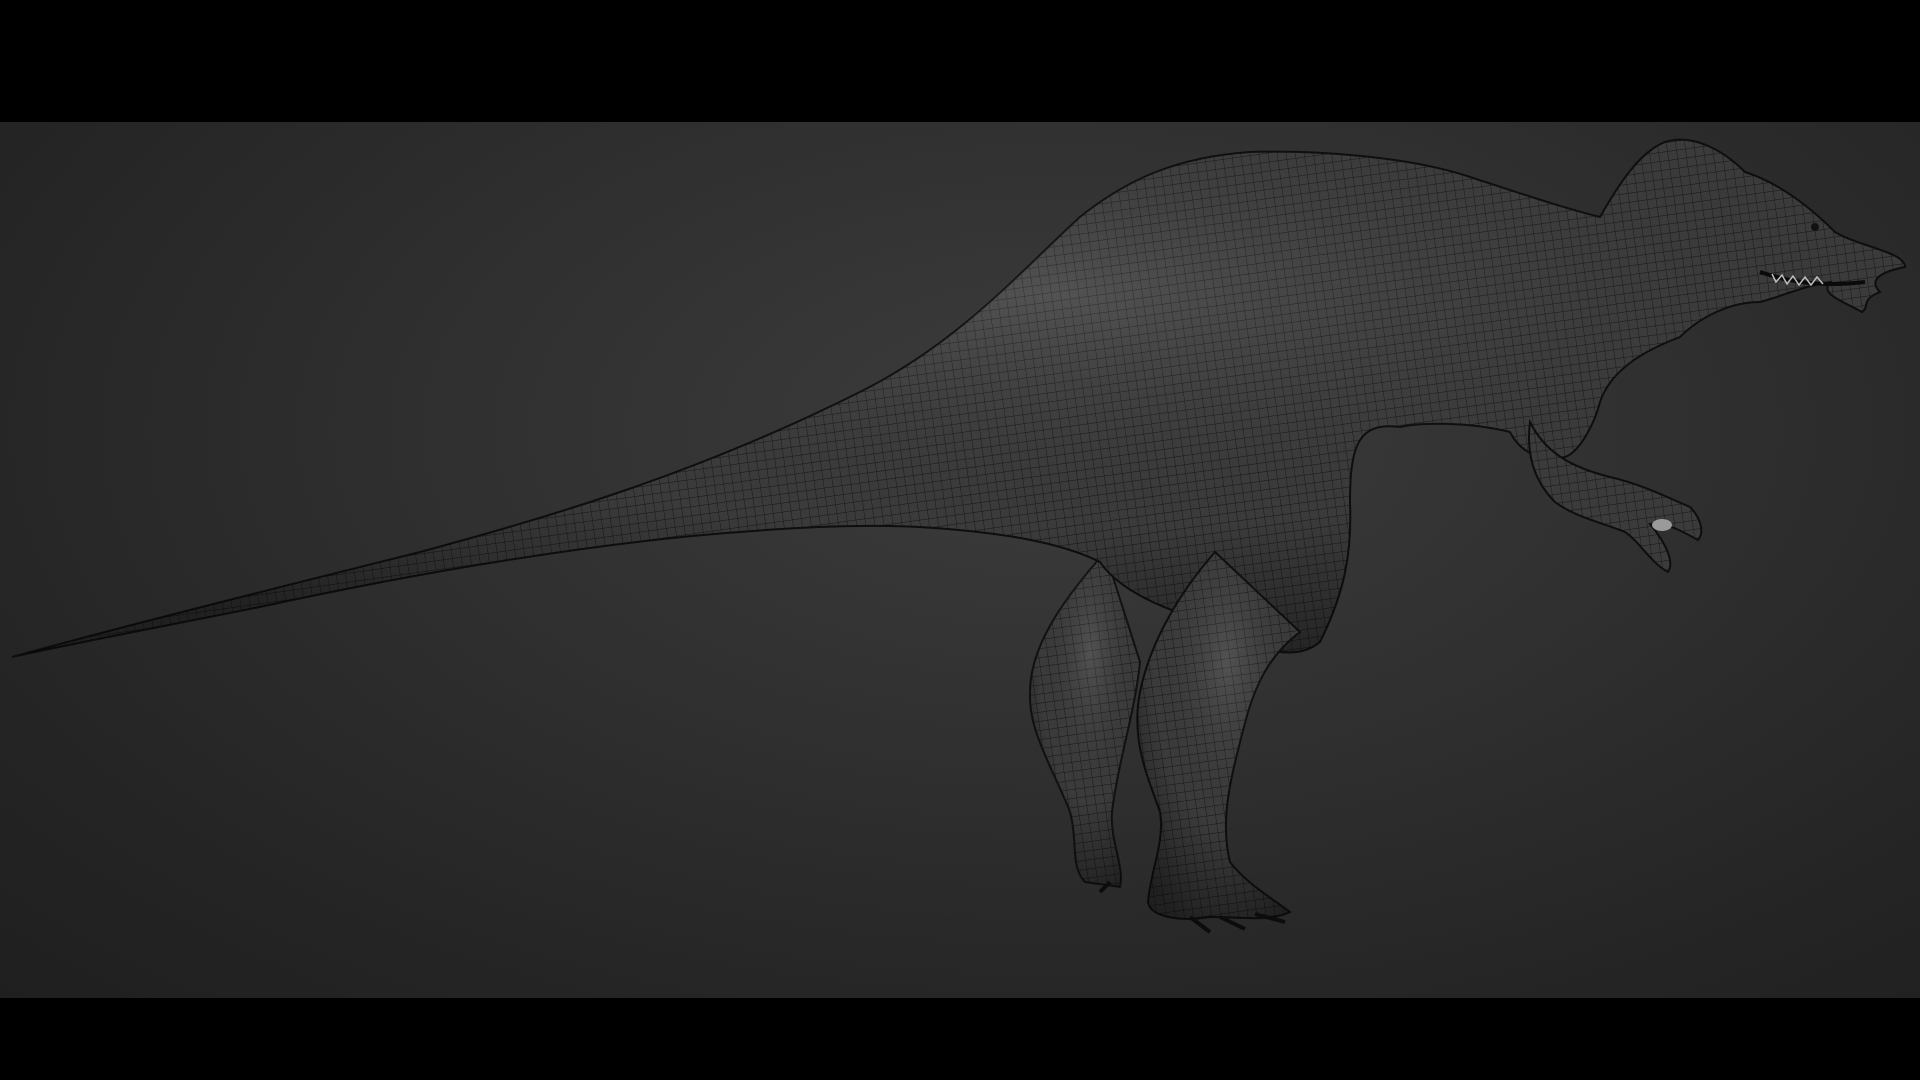  What do you see at coordinates (1662, 525) in the screenshot?
I see `forearm-highlight` at bounding box center [1662, 525].